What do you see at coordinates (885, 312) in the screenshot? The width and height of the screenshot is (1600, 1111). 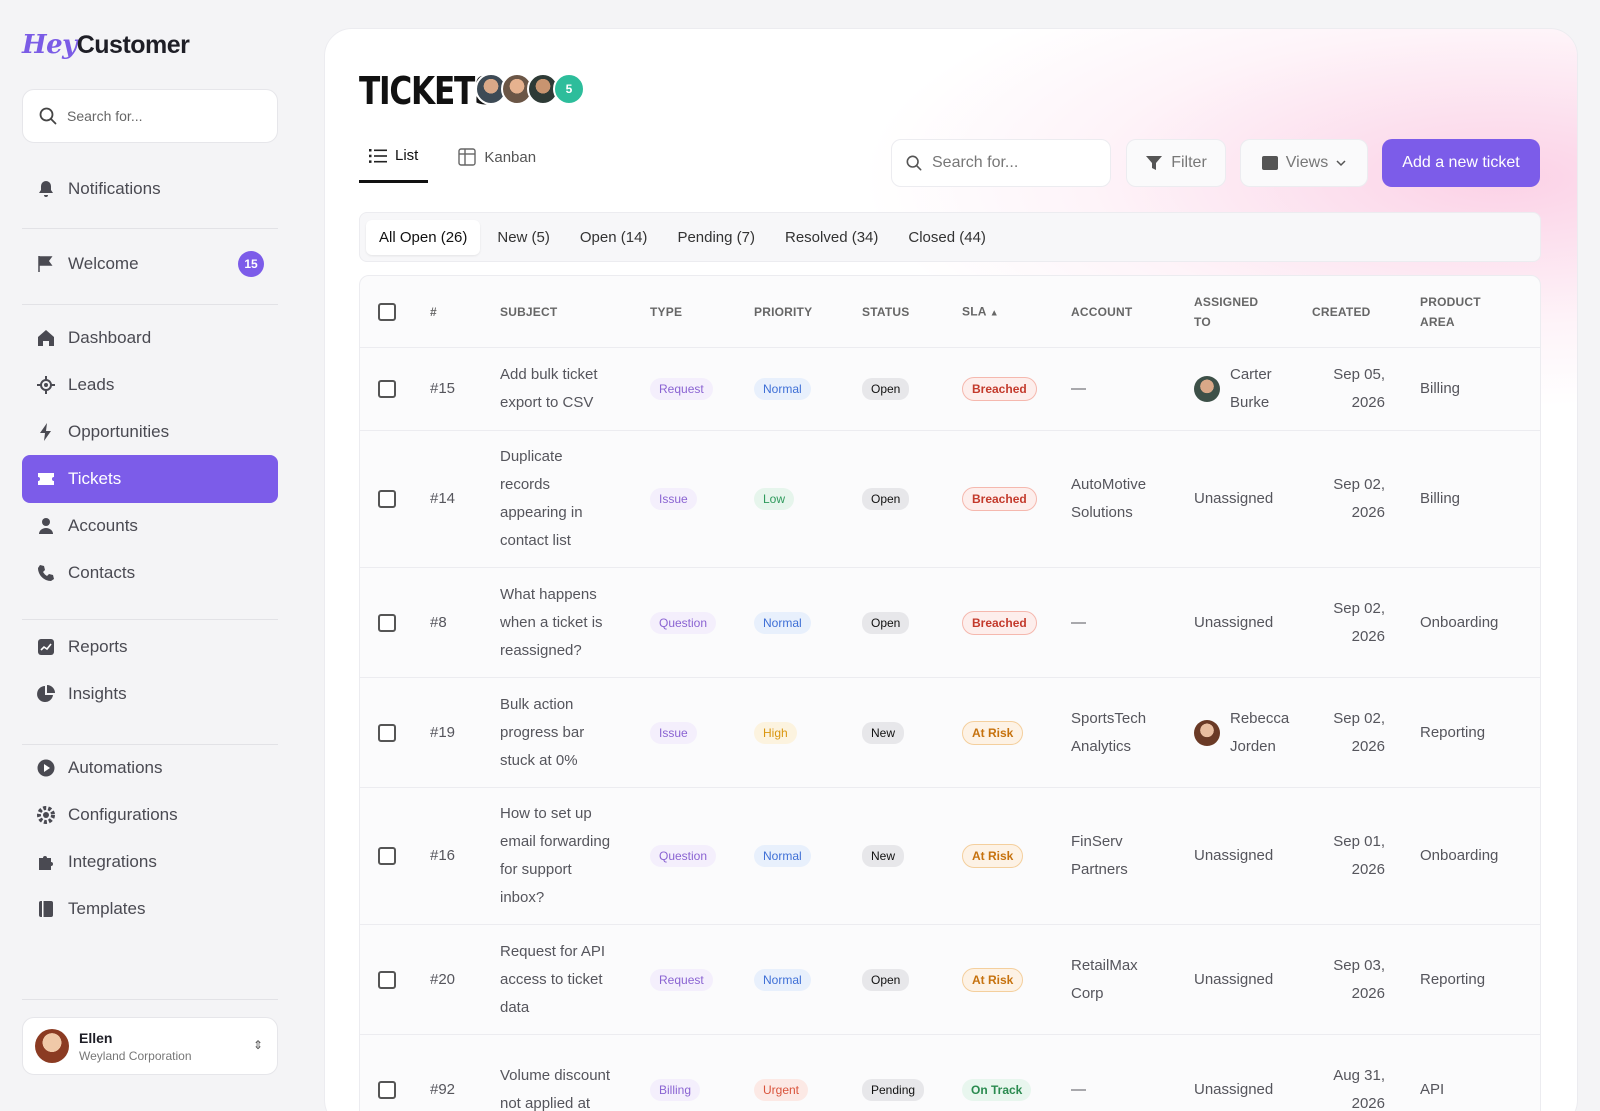 I see `col-status: STATUS` at bounding box center [885, 312].